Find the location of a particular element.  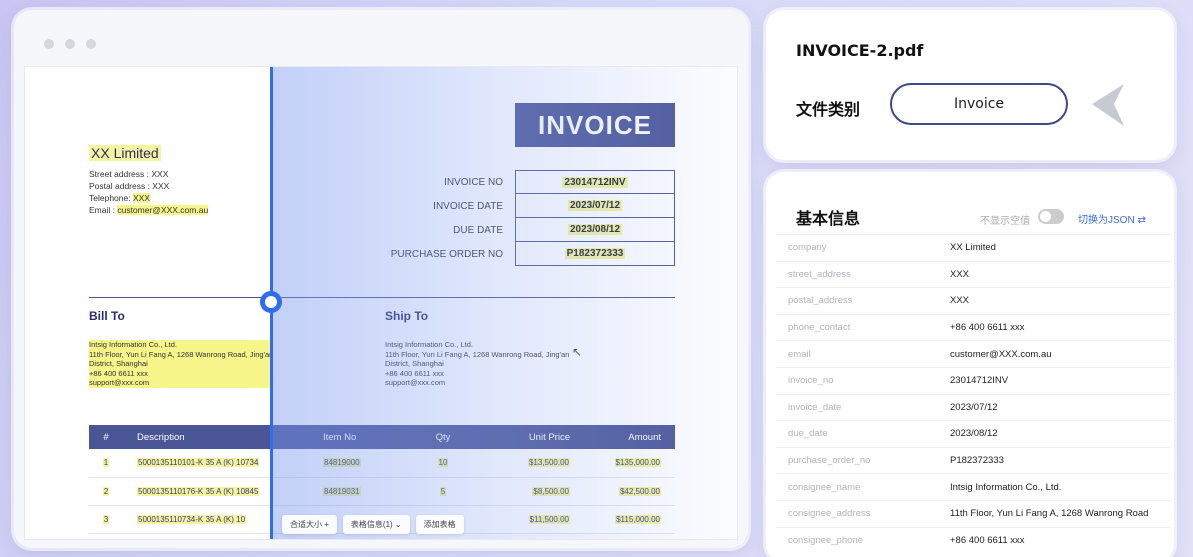

cell-text: 5 is located at coordinates (443, 491).